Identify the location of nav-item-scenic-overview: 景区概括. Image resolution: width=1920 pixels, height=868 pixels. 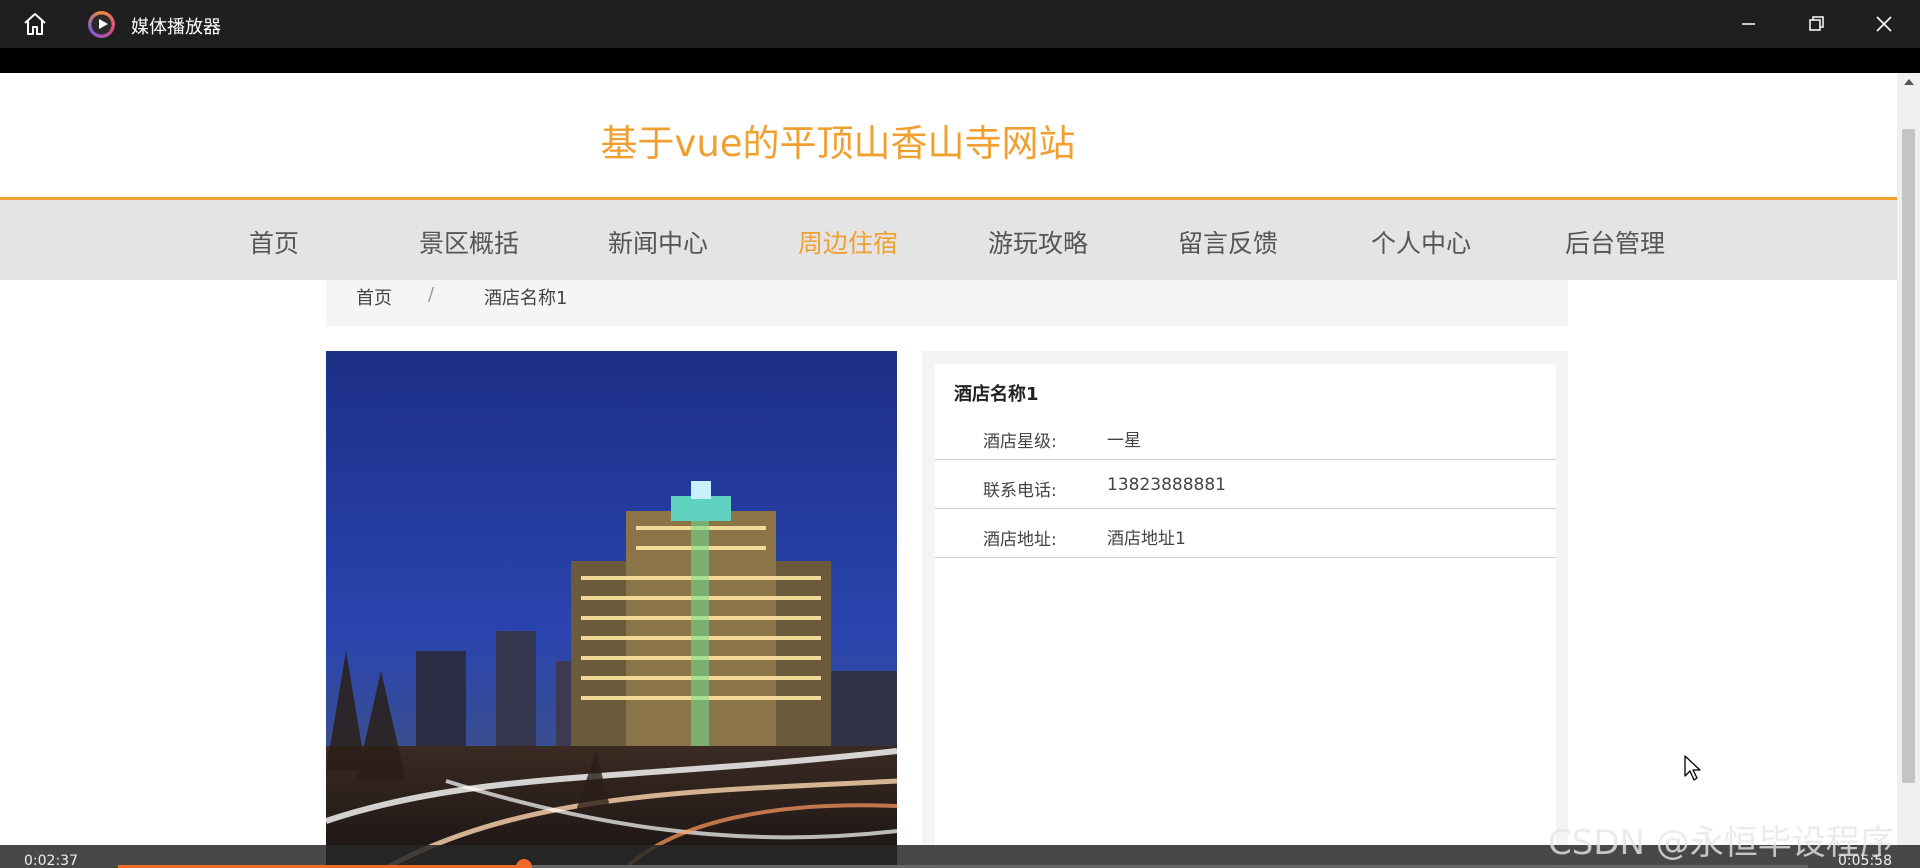
(469, 242).